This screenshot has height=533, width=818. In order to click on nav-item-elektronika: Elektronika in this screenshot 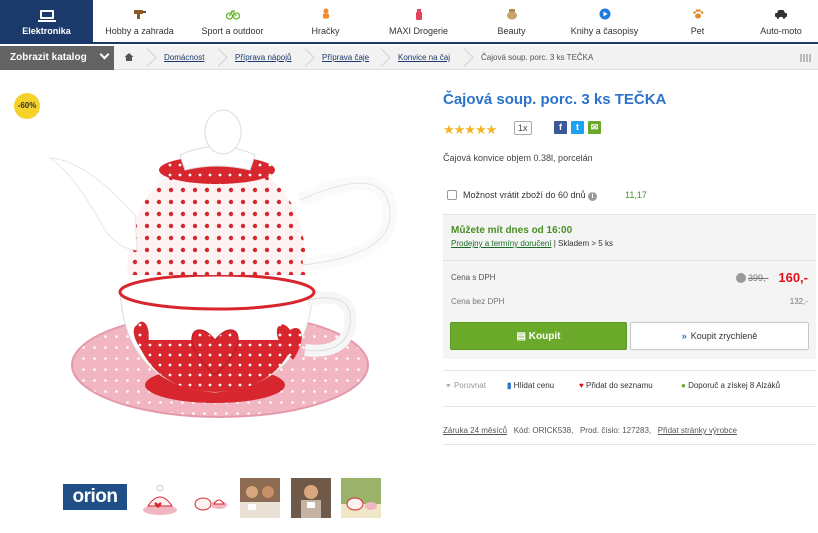, I will do `click(46, 21)`.